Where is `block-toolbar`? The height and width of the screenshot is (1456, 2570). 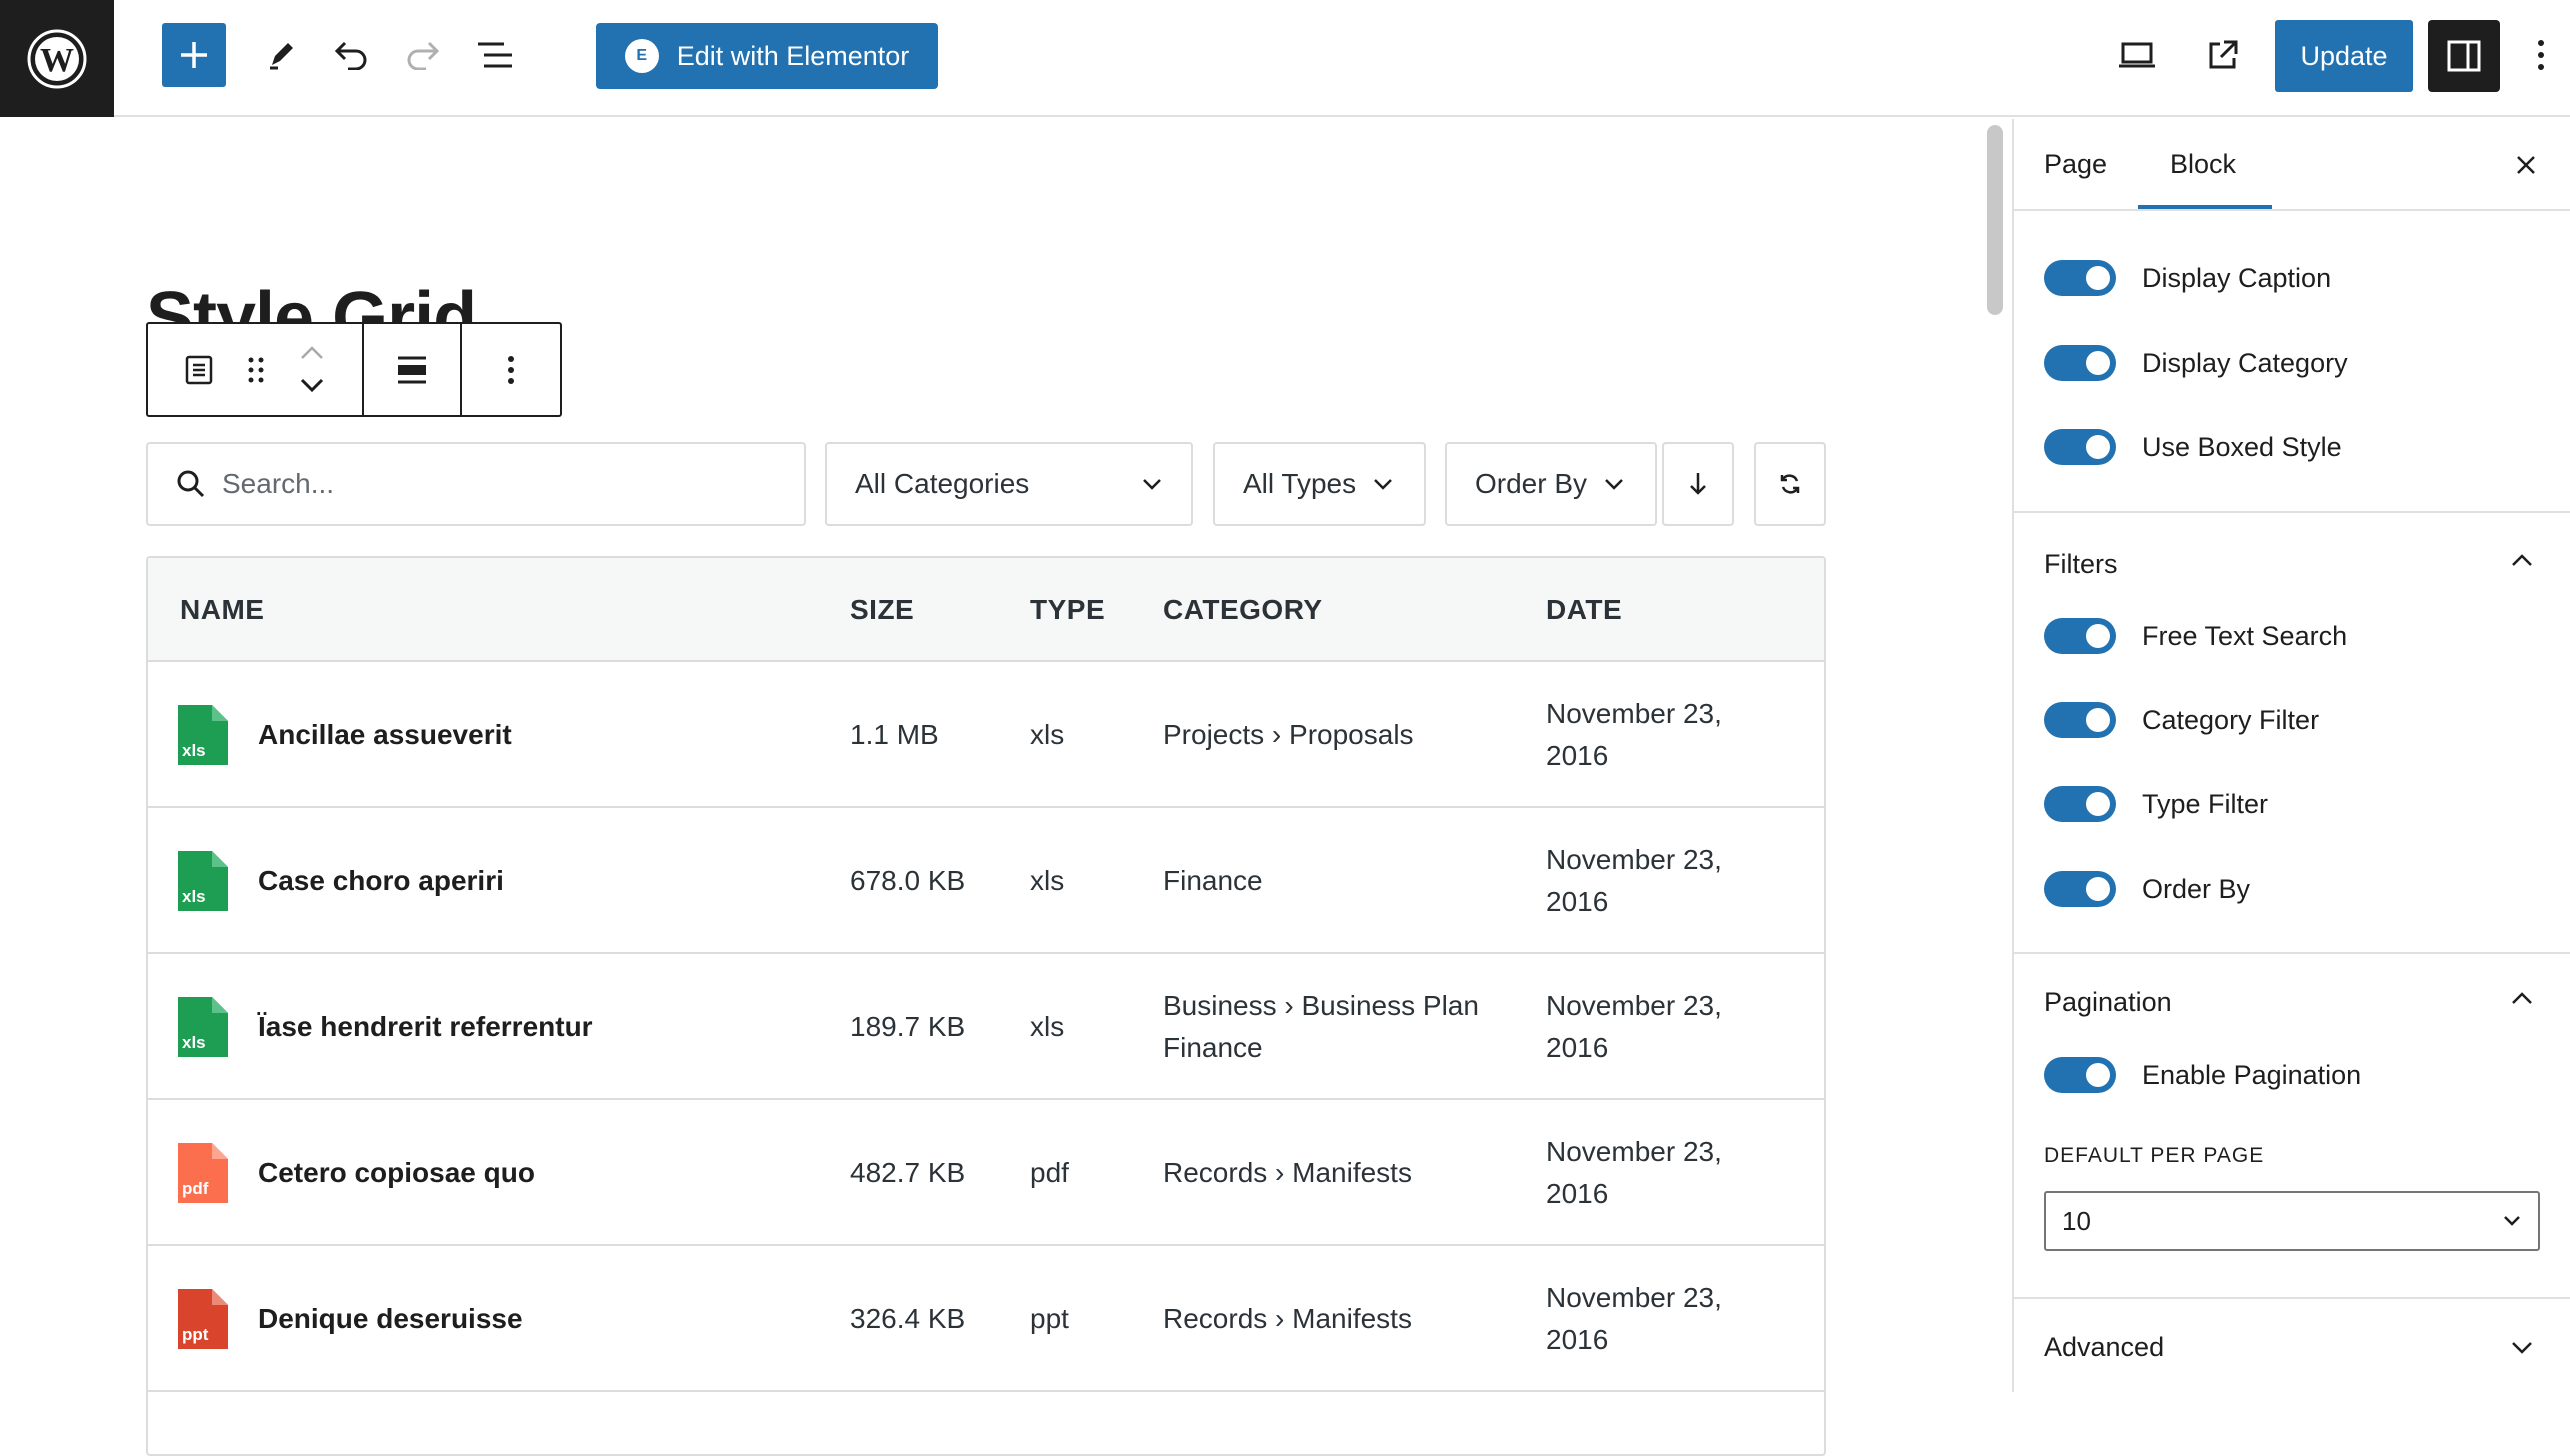
block-toolbar is located at coordinates (354, 369).